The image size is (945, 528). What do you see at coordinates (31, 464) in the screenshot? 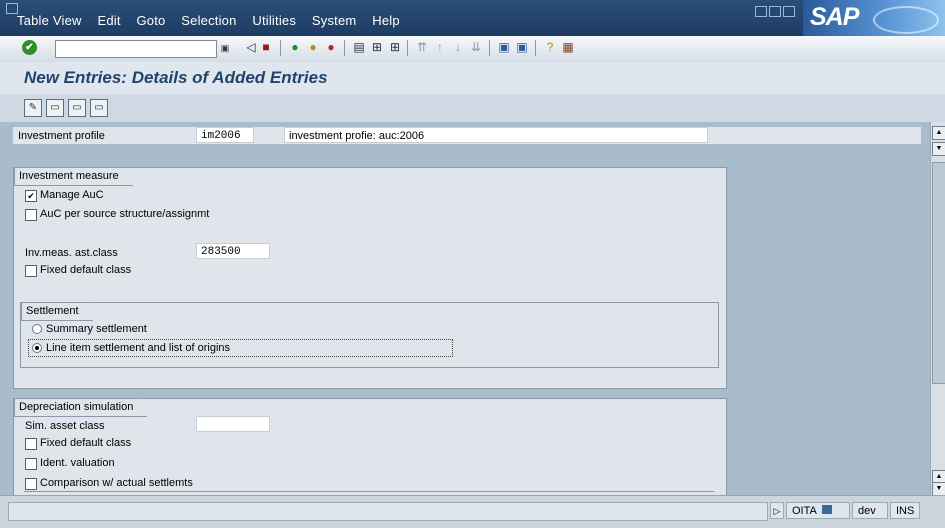
I see `ident-valuation-checkbox` at bounding box center [31, 464].